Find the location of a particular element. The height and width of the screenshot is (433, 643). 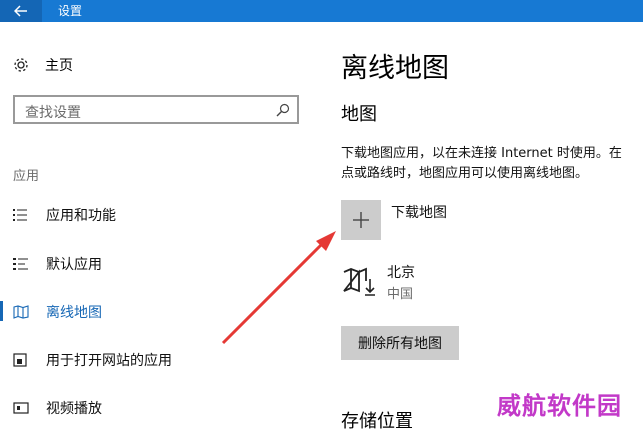

annotation-arrow is located at coordinates (278, 288).